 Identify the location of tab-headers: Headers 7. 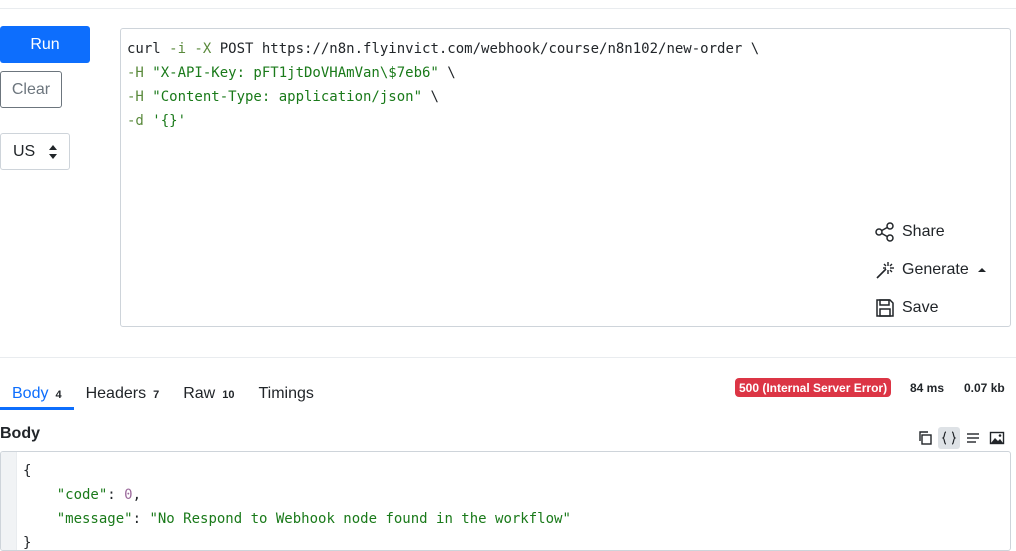
(123, 392).